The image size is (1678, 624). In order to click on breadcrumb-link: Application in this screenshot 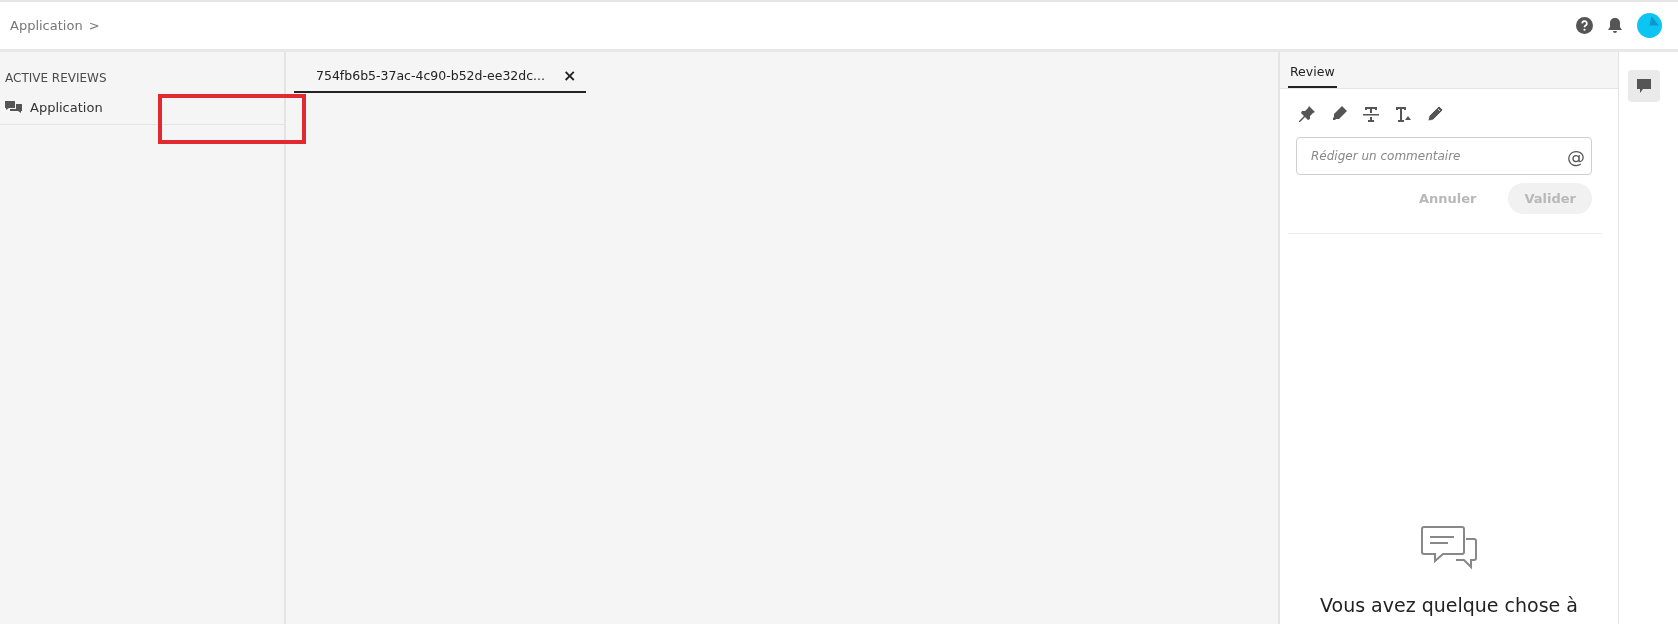, I will do `click(46, 25)`.